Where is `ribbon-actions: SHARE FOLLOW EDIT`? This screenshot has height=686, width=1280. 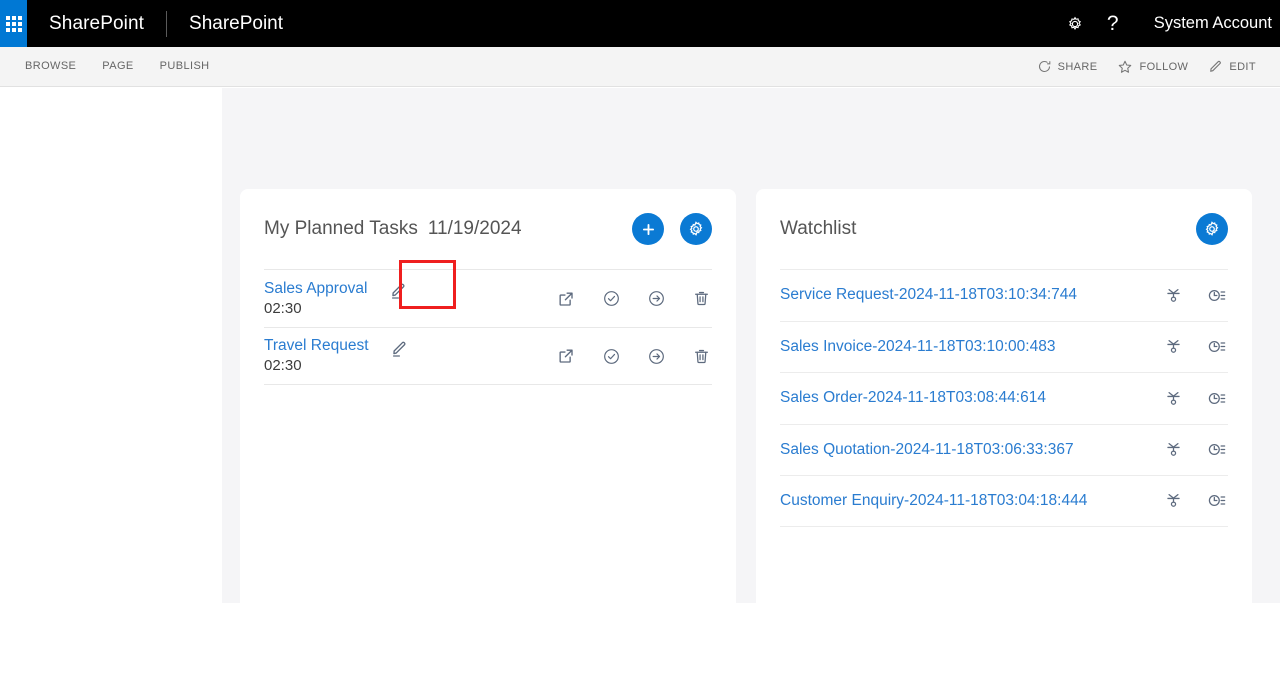
ribbon-actions: SHARE FOLLOW EDIT is located at coordinates (1153, 66).